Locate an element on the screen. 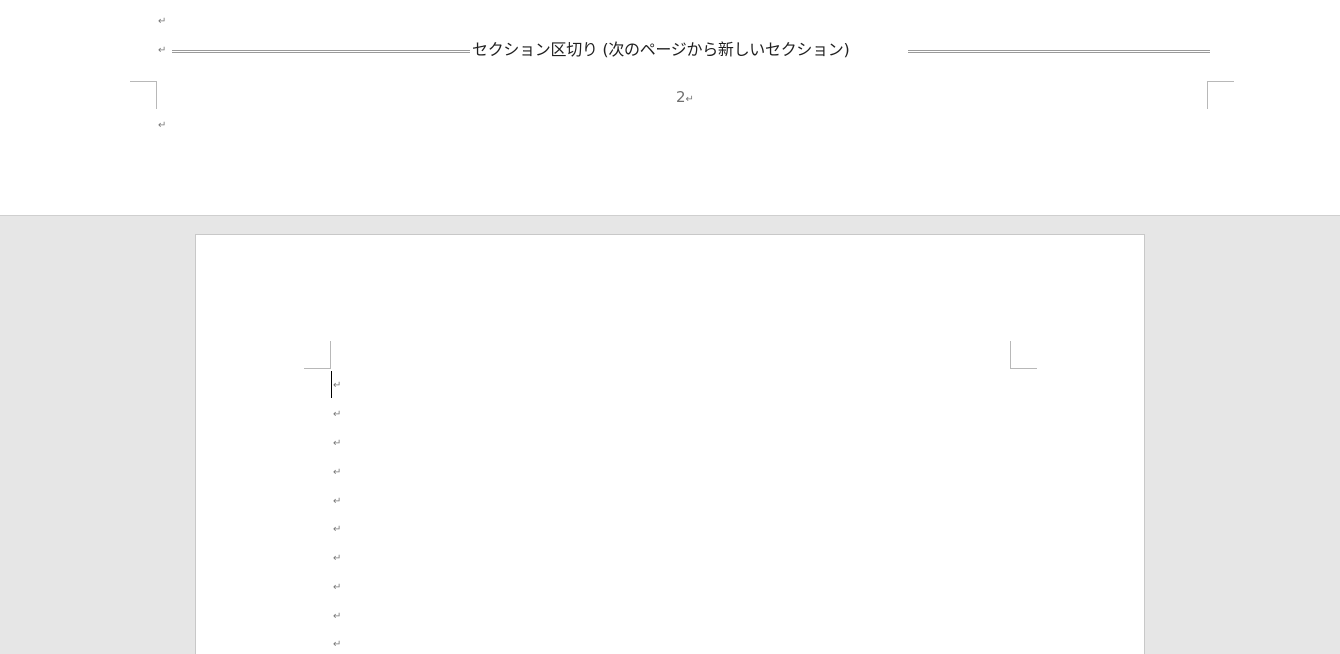  text-cursor is located at coordinates (331, 384).